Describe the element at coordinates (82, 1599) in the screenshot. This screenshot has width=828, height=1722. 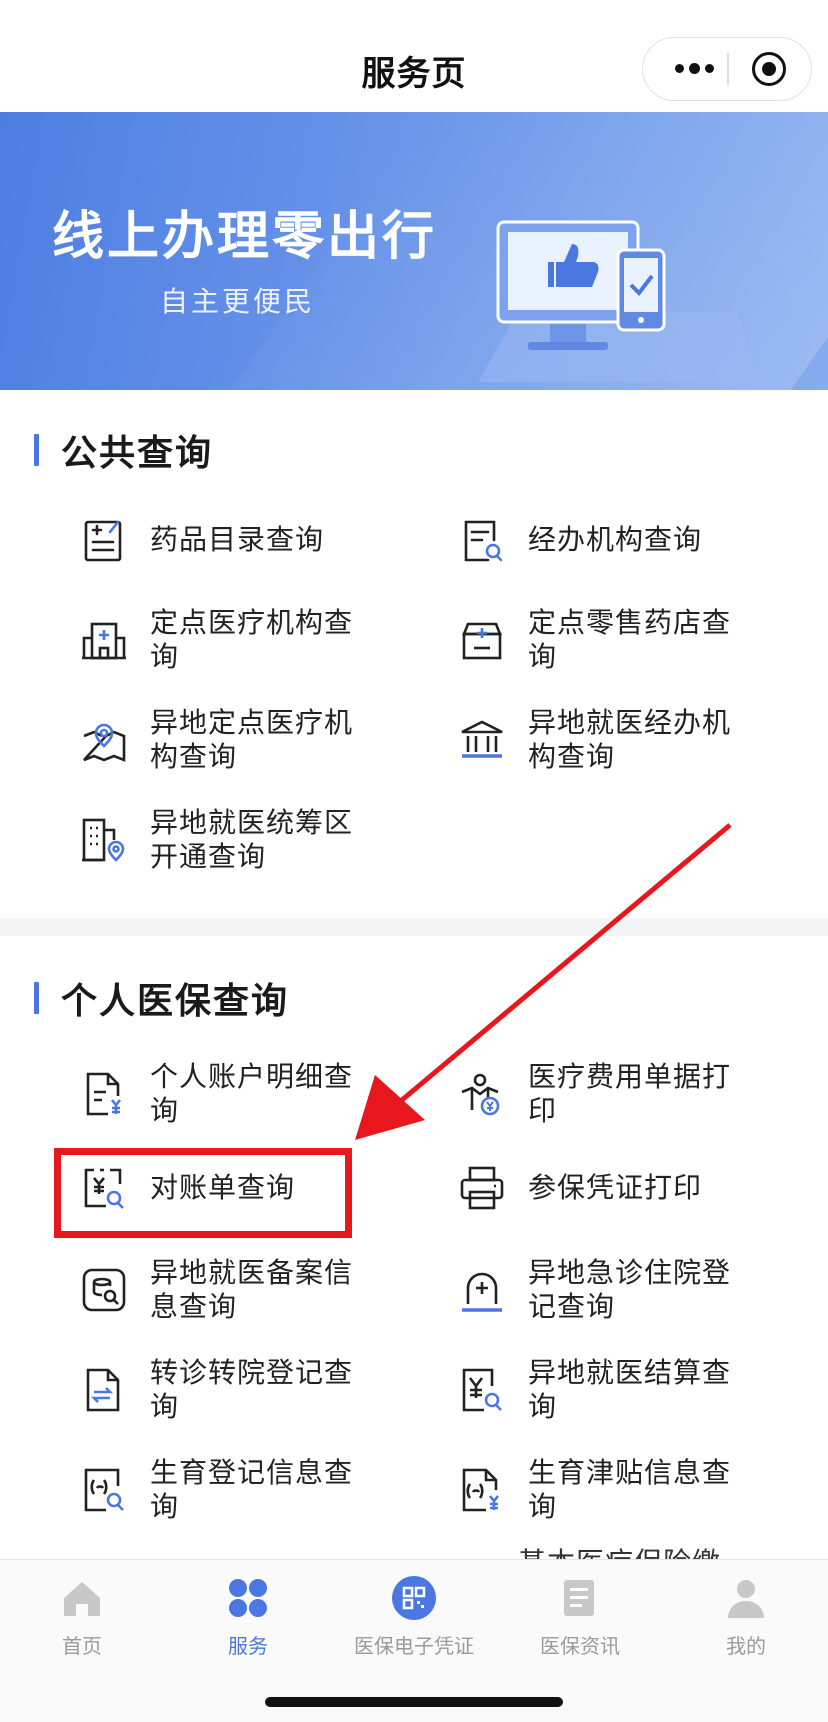
I see `home-icon` at that location.